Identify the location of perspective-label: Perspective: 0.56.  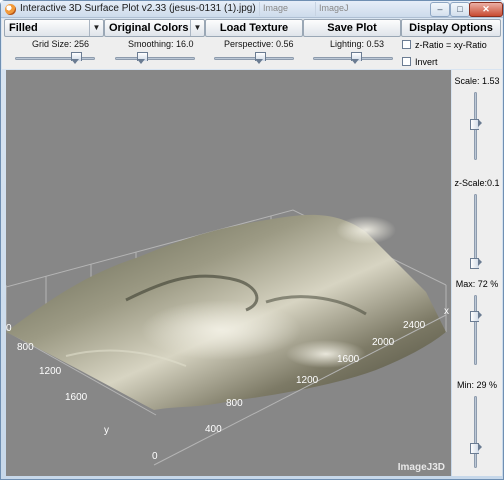
(259, 44).